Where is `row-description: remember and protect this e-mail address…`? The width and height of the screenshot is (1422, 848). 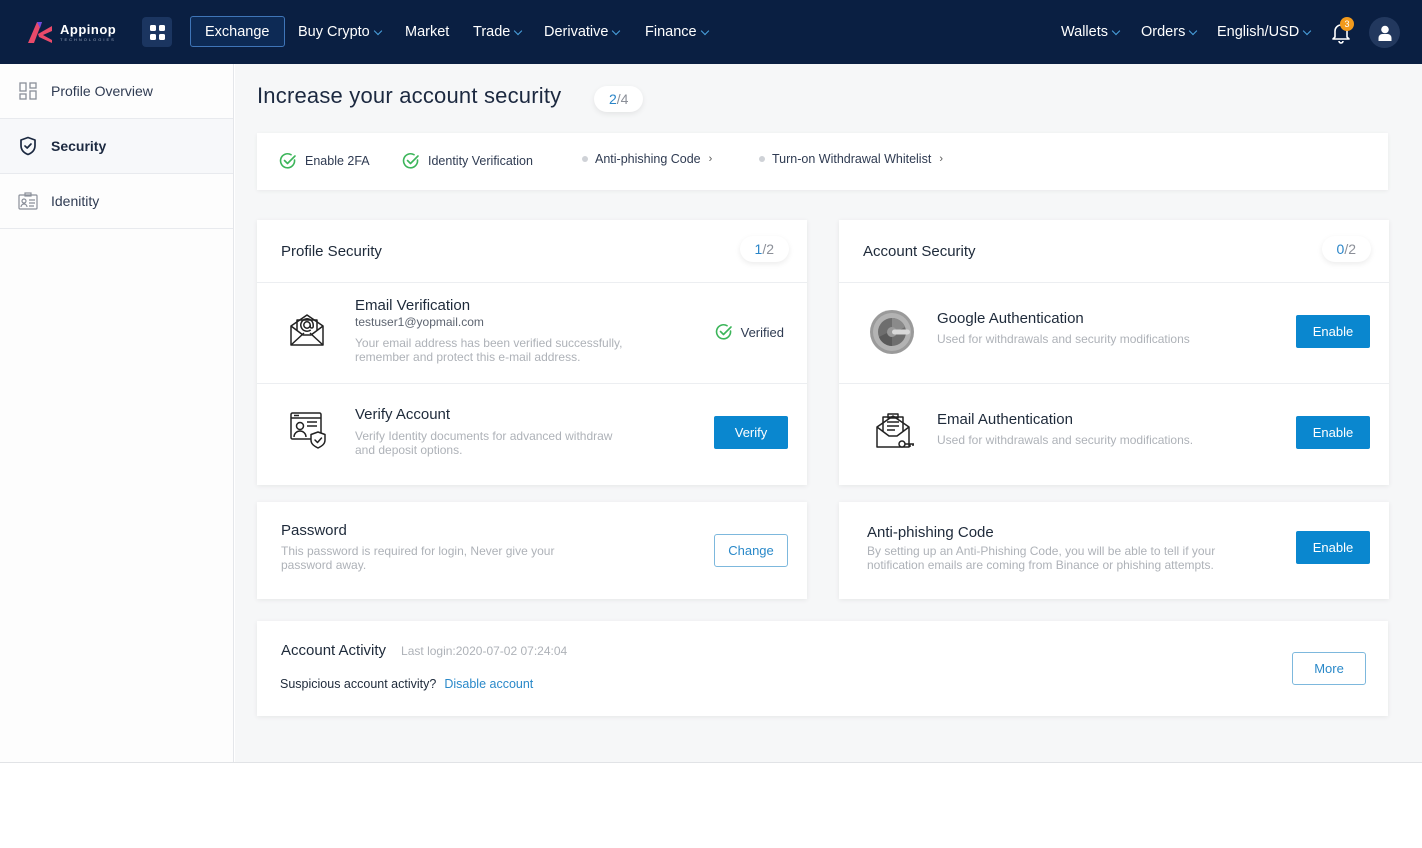 row-description: remember and protect this e-mail address… is located at coordinates (468, 357).